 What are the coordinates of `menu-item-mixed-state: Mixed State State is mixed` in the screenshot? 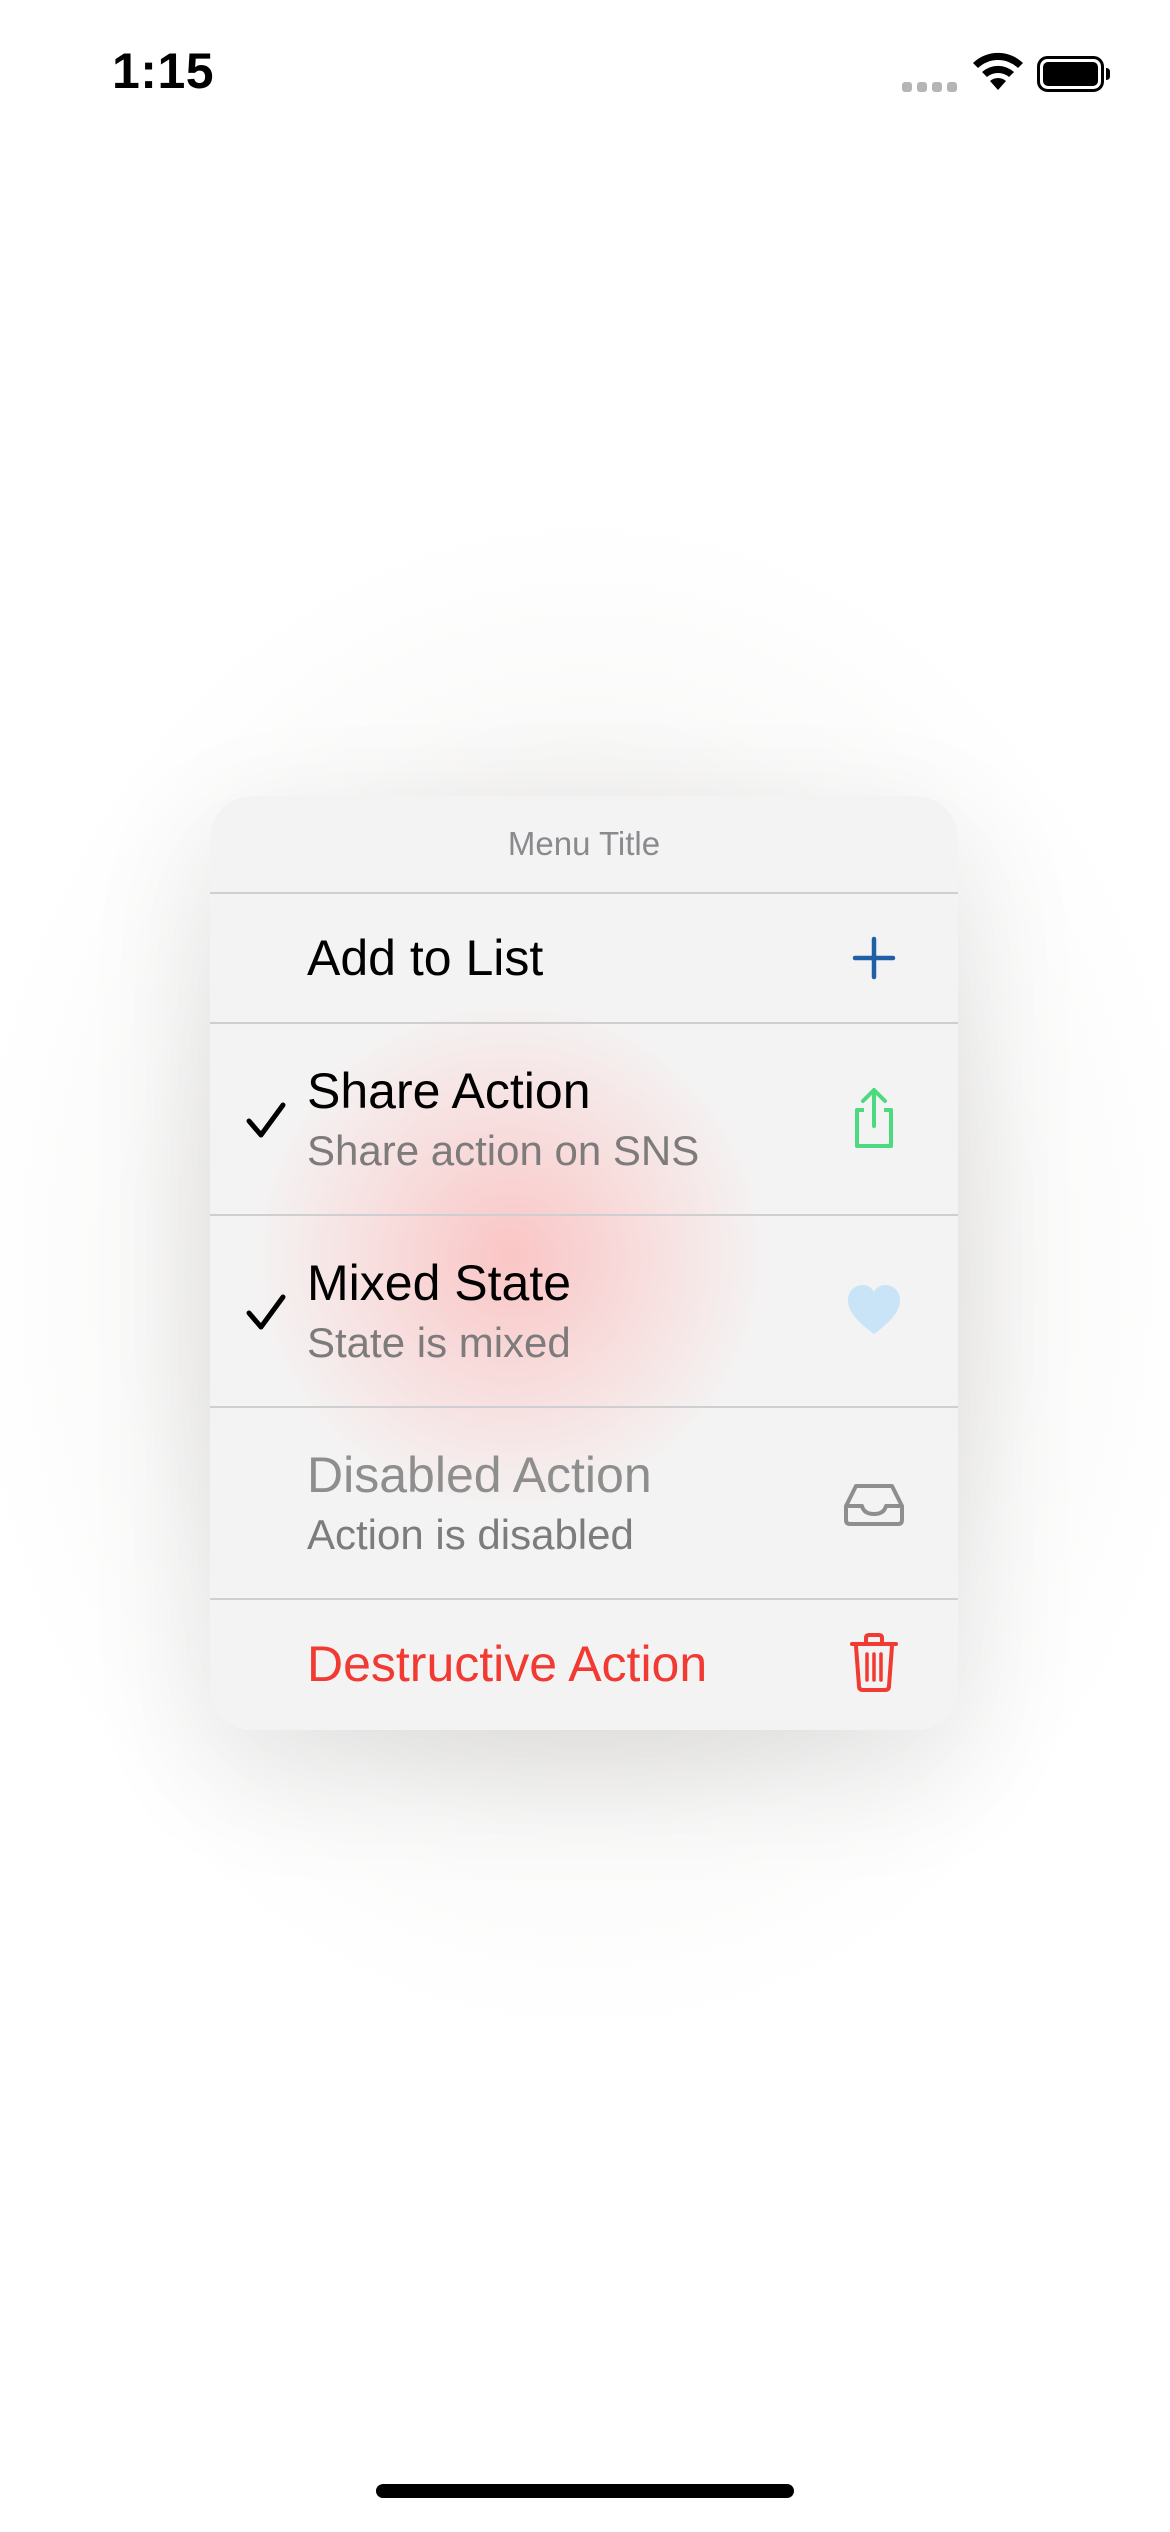 It's located at (584, 1312).